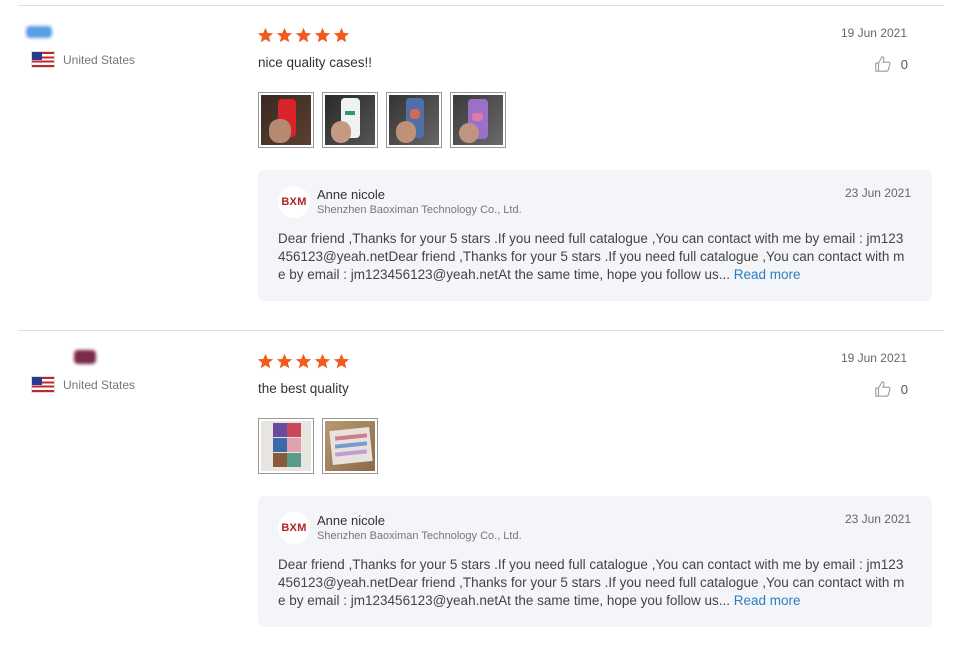  What do you see at coordinates (315, 62) in the screenshot?
I see `review-comment: nice quality cases!!` at bounding box center [315, 62].